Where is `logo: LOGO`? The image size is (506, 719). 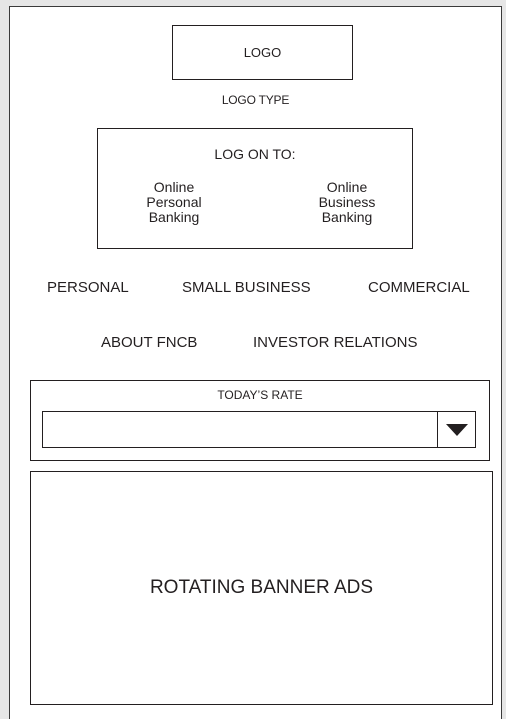 logo: LOGO is located at coordinates (262, 52).